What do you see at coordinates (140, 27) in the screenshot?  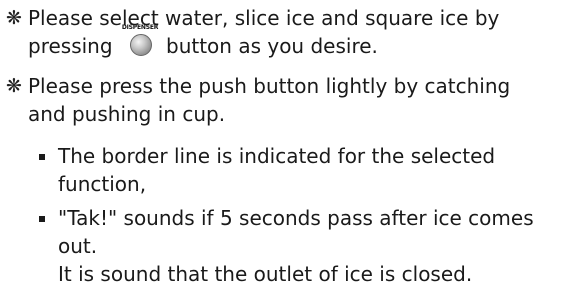 I see `dispenser-button-label: DISPENSER` at bounding box center [140, 27].